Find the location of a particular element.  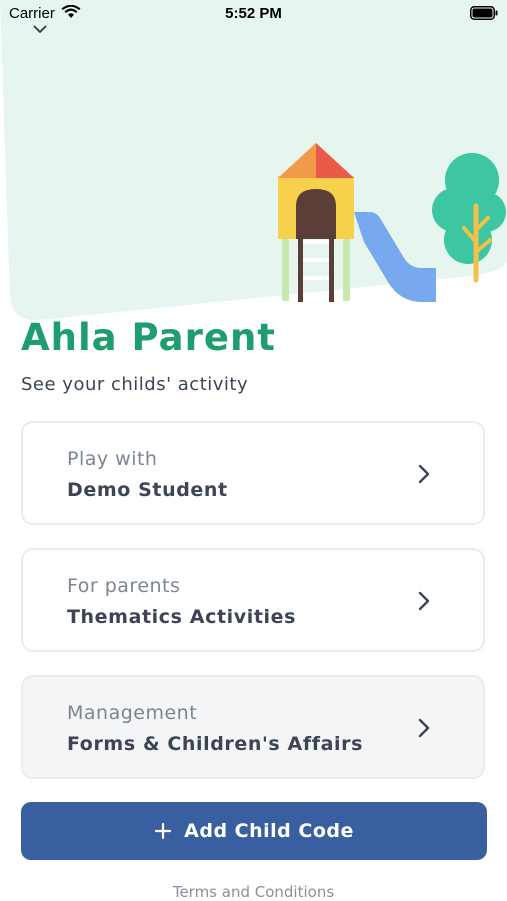

card-caption: Management is located at coordinates (132, 713).